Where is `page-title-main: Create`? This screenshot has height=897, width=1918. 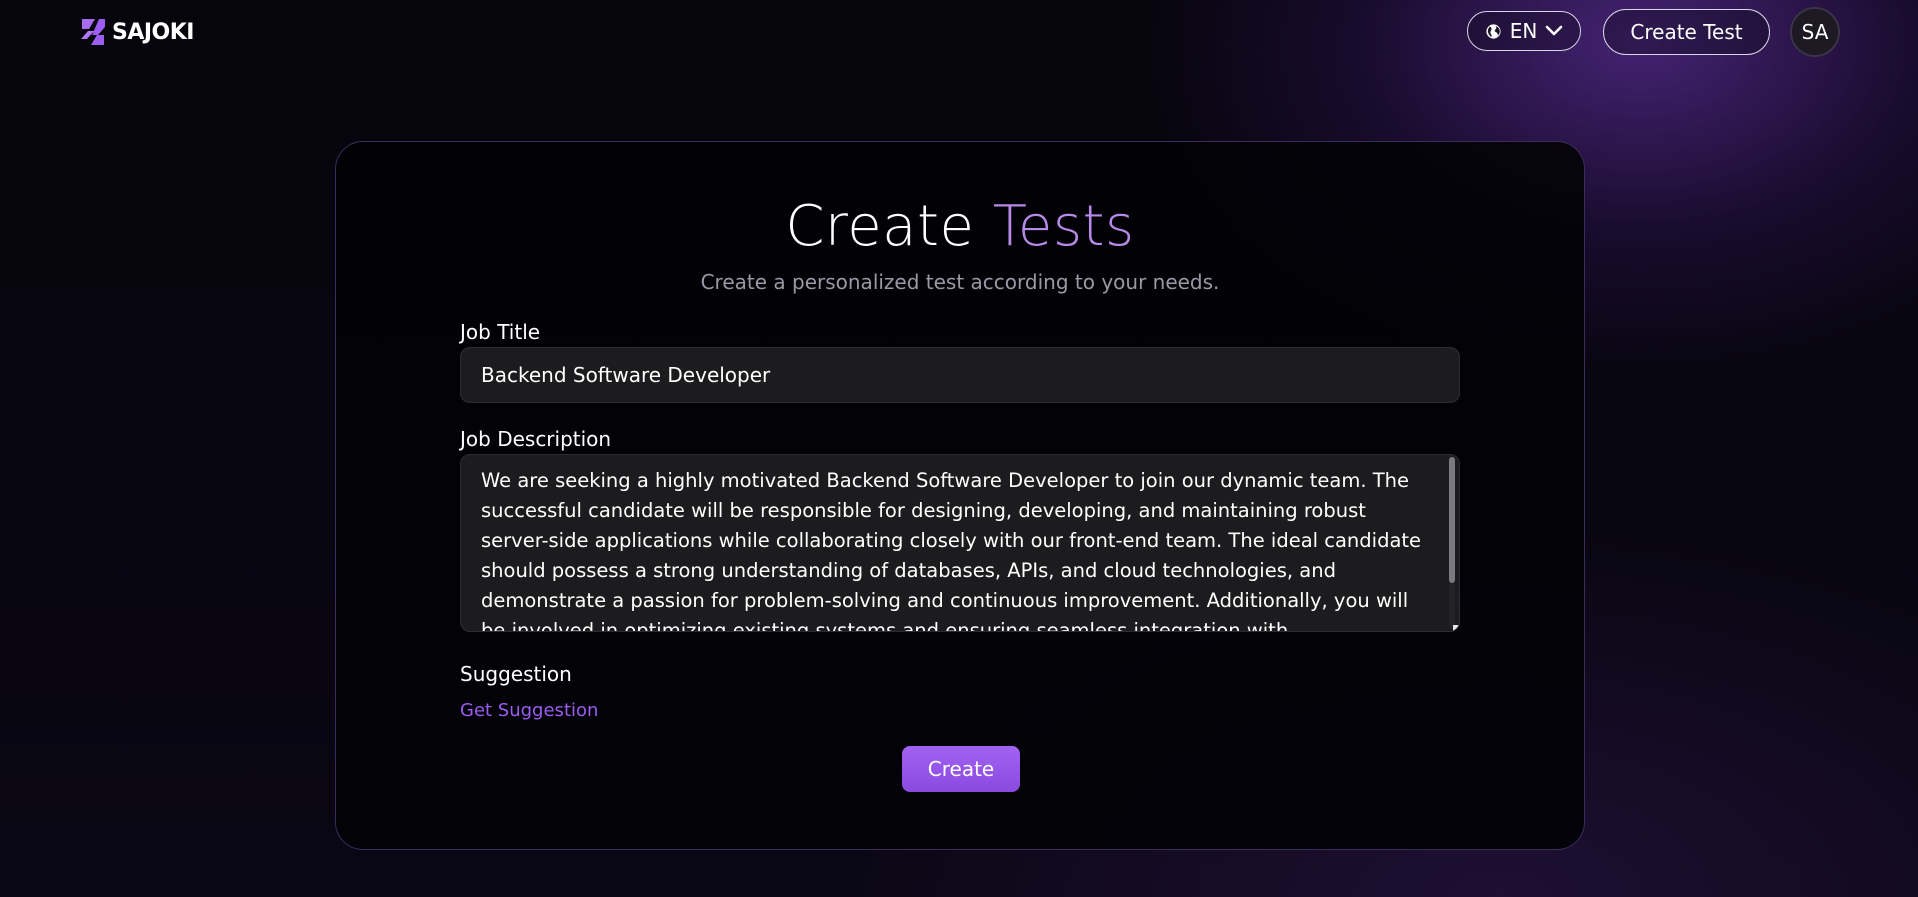 page-title-main: Create is located at coordinates (880, 226).